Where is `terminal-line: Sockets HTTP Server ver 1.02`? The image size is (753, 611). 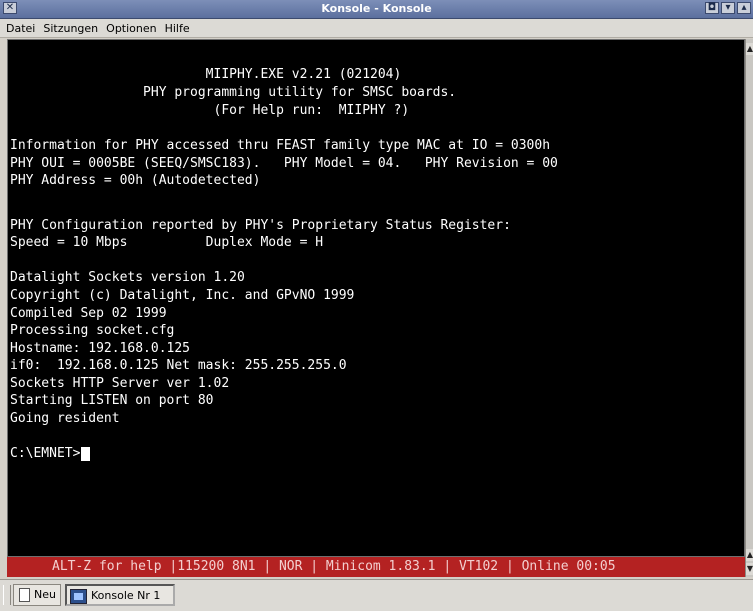
terminal-line: Sockets HTTP Server ver 1.02 is located at coordinates (120, 383).